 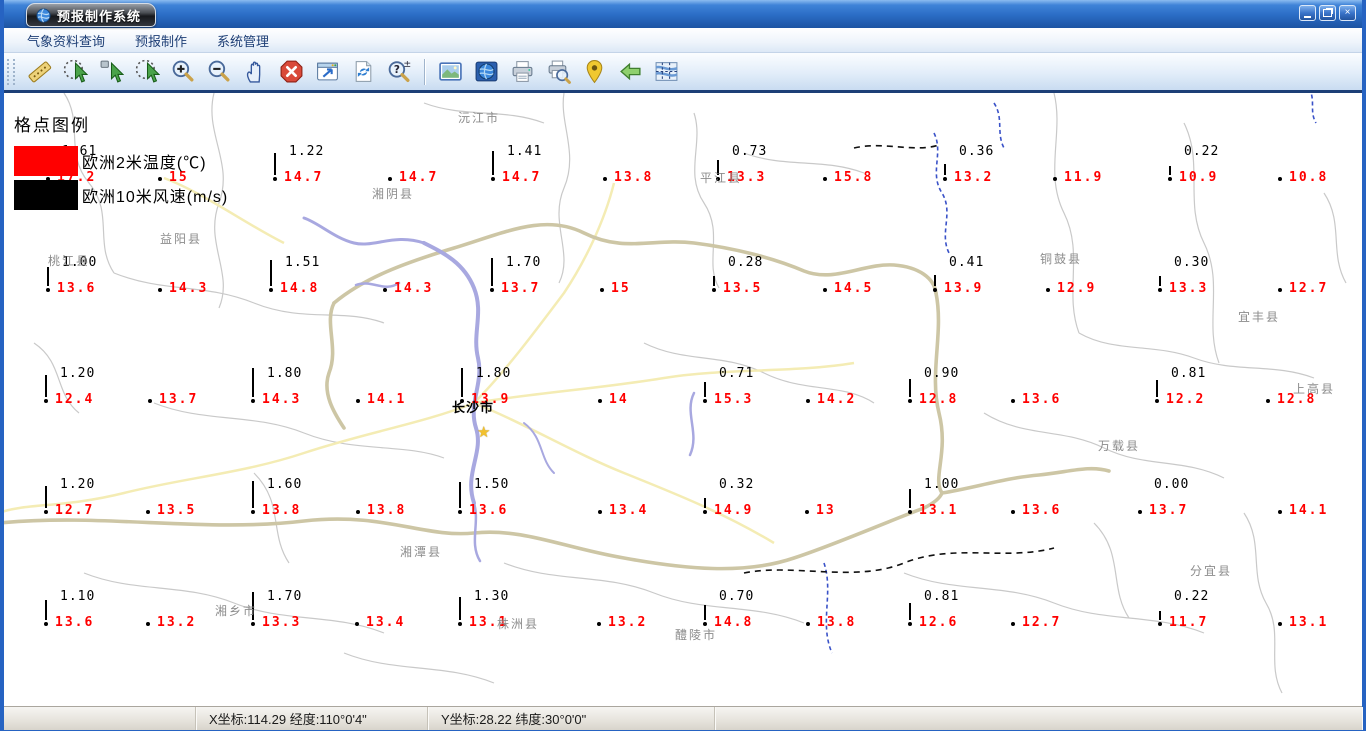 I want to click on temperature-value: 10.8, so click(x=1309, y=177).